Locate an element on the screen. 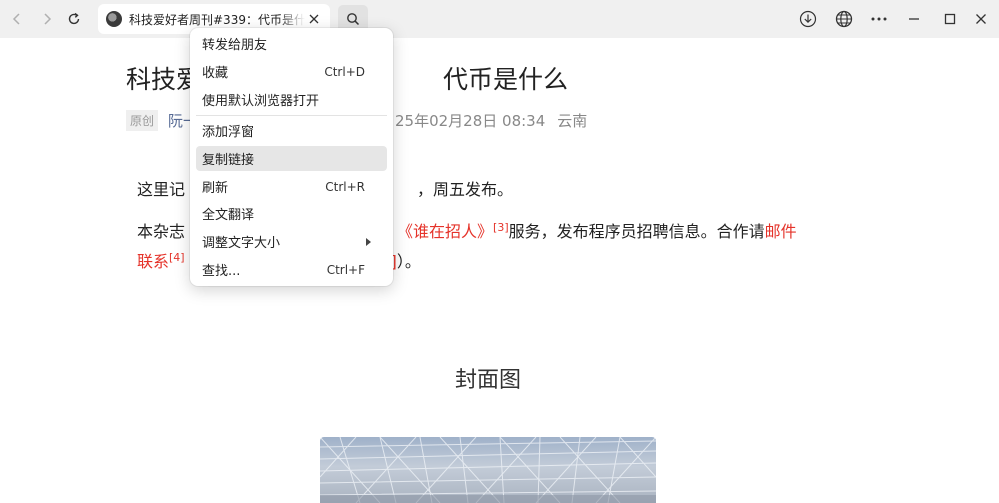  back-icon is located at coordinates (16, 19).